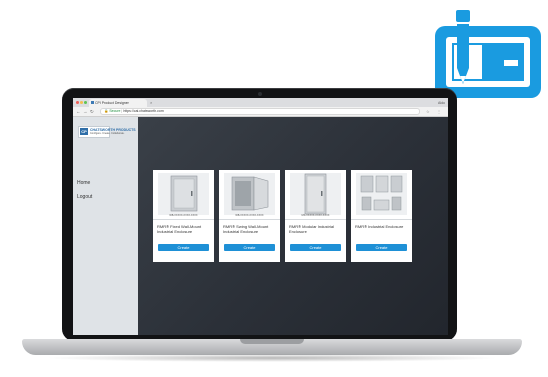 This screenshot has width=548, height=377. Describe the element at coordinates (81, 102) in the screenshot. I see `window-minimize-dot` at that location.